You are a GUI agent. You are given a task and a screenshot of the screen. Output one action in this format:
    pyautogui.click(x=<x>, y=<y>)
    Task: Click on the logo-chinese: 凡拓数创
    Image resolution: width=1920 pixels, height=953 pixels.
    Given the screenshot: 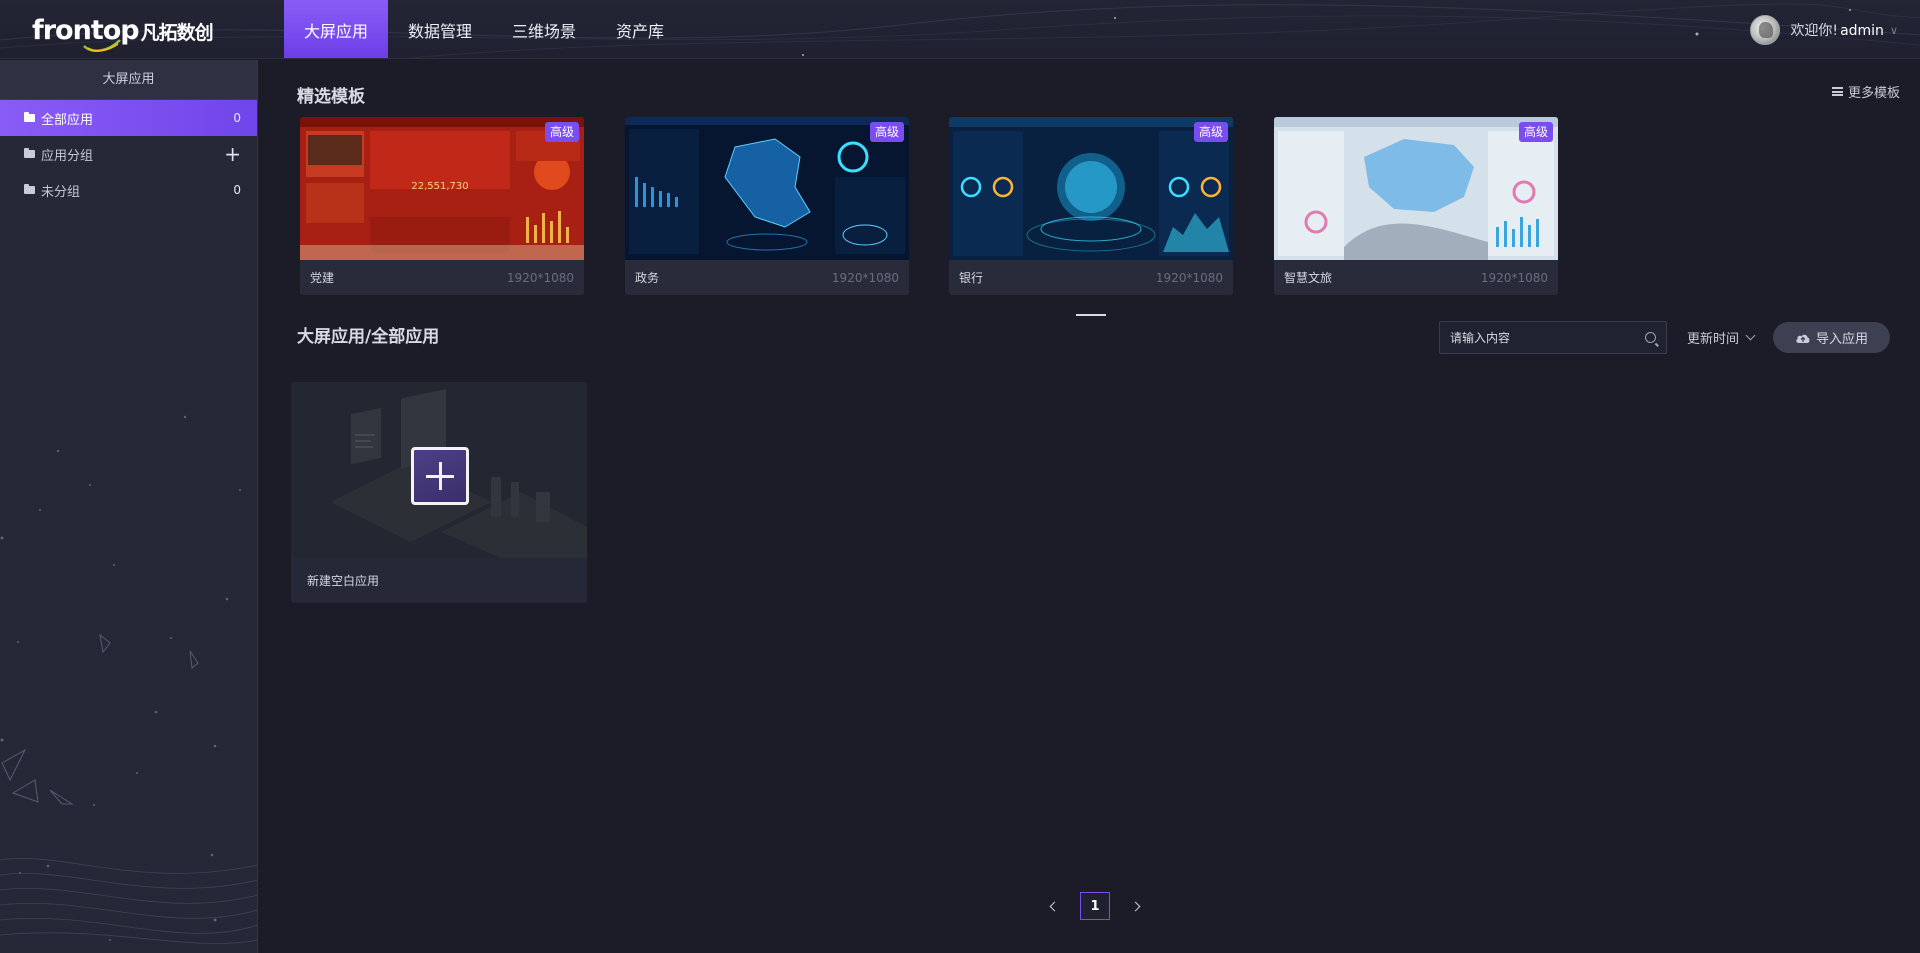 What is the action you would take?
    pyautogui.click(x=177, y=33)
    